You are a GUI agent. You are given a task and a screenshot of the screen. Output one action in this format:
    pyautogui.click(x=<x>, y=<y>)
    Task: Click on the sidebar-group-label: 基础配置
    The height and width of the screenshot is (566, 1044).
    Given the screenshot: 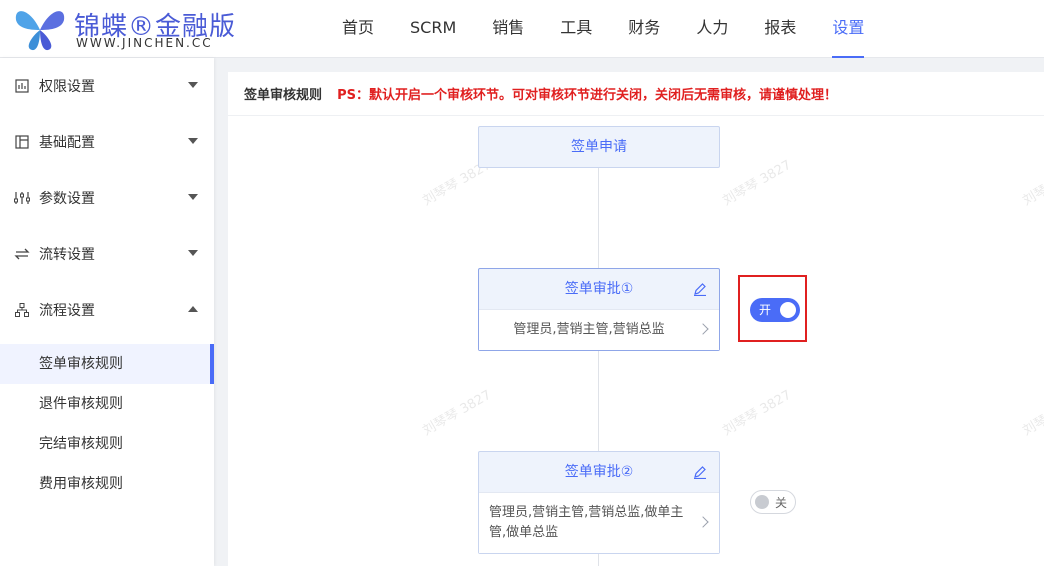 What is the action you would take?
    pyautogui.click(x=67, y=143)
    